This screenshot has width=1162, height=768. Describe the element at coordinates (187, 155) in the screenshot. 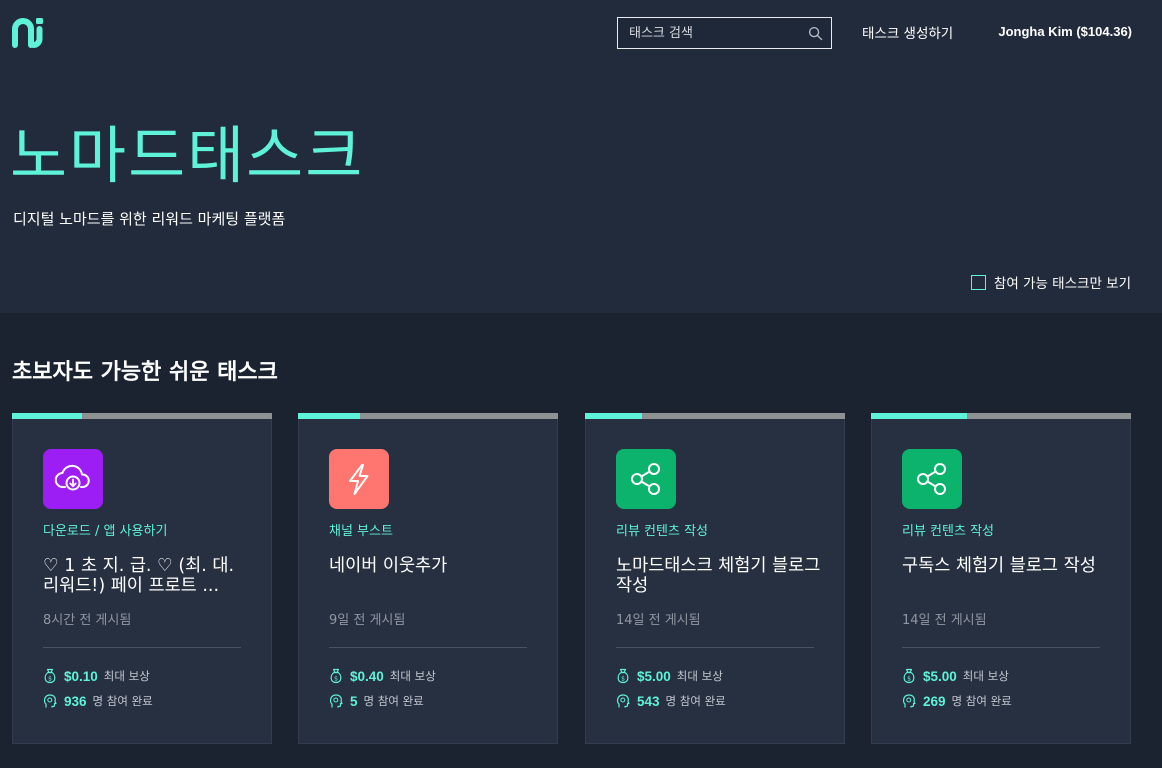

I see `page-title: 노마드태스크` at that location.